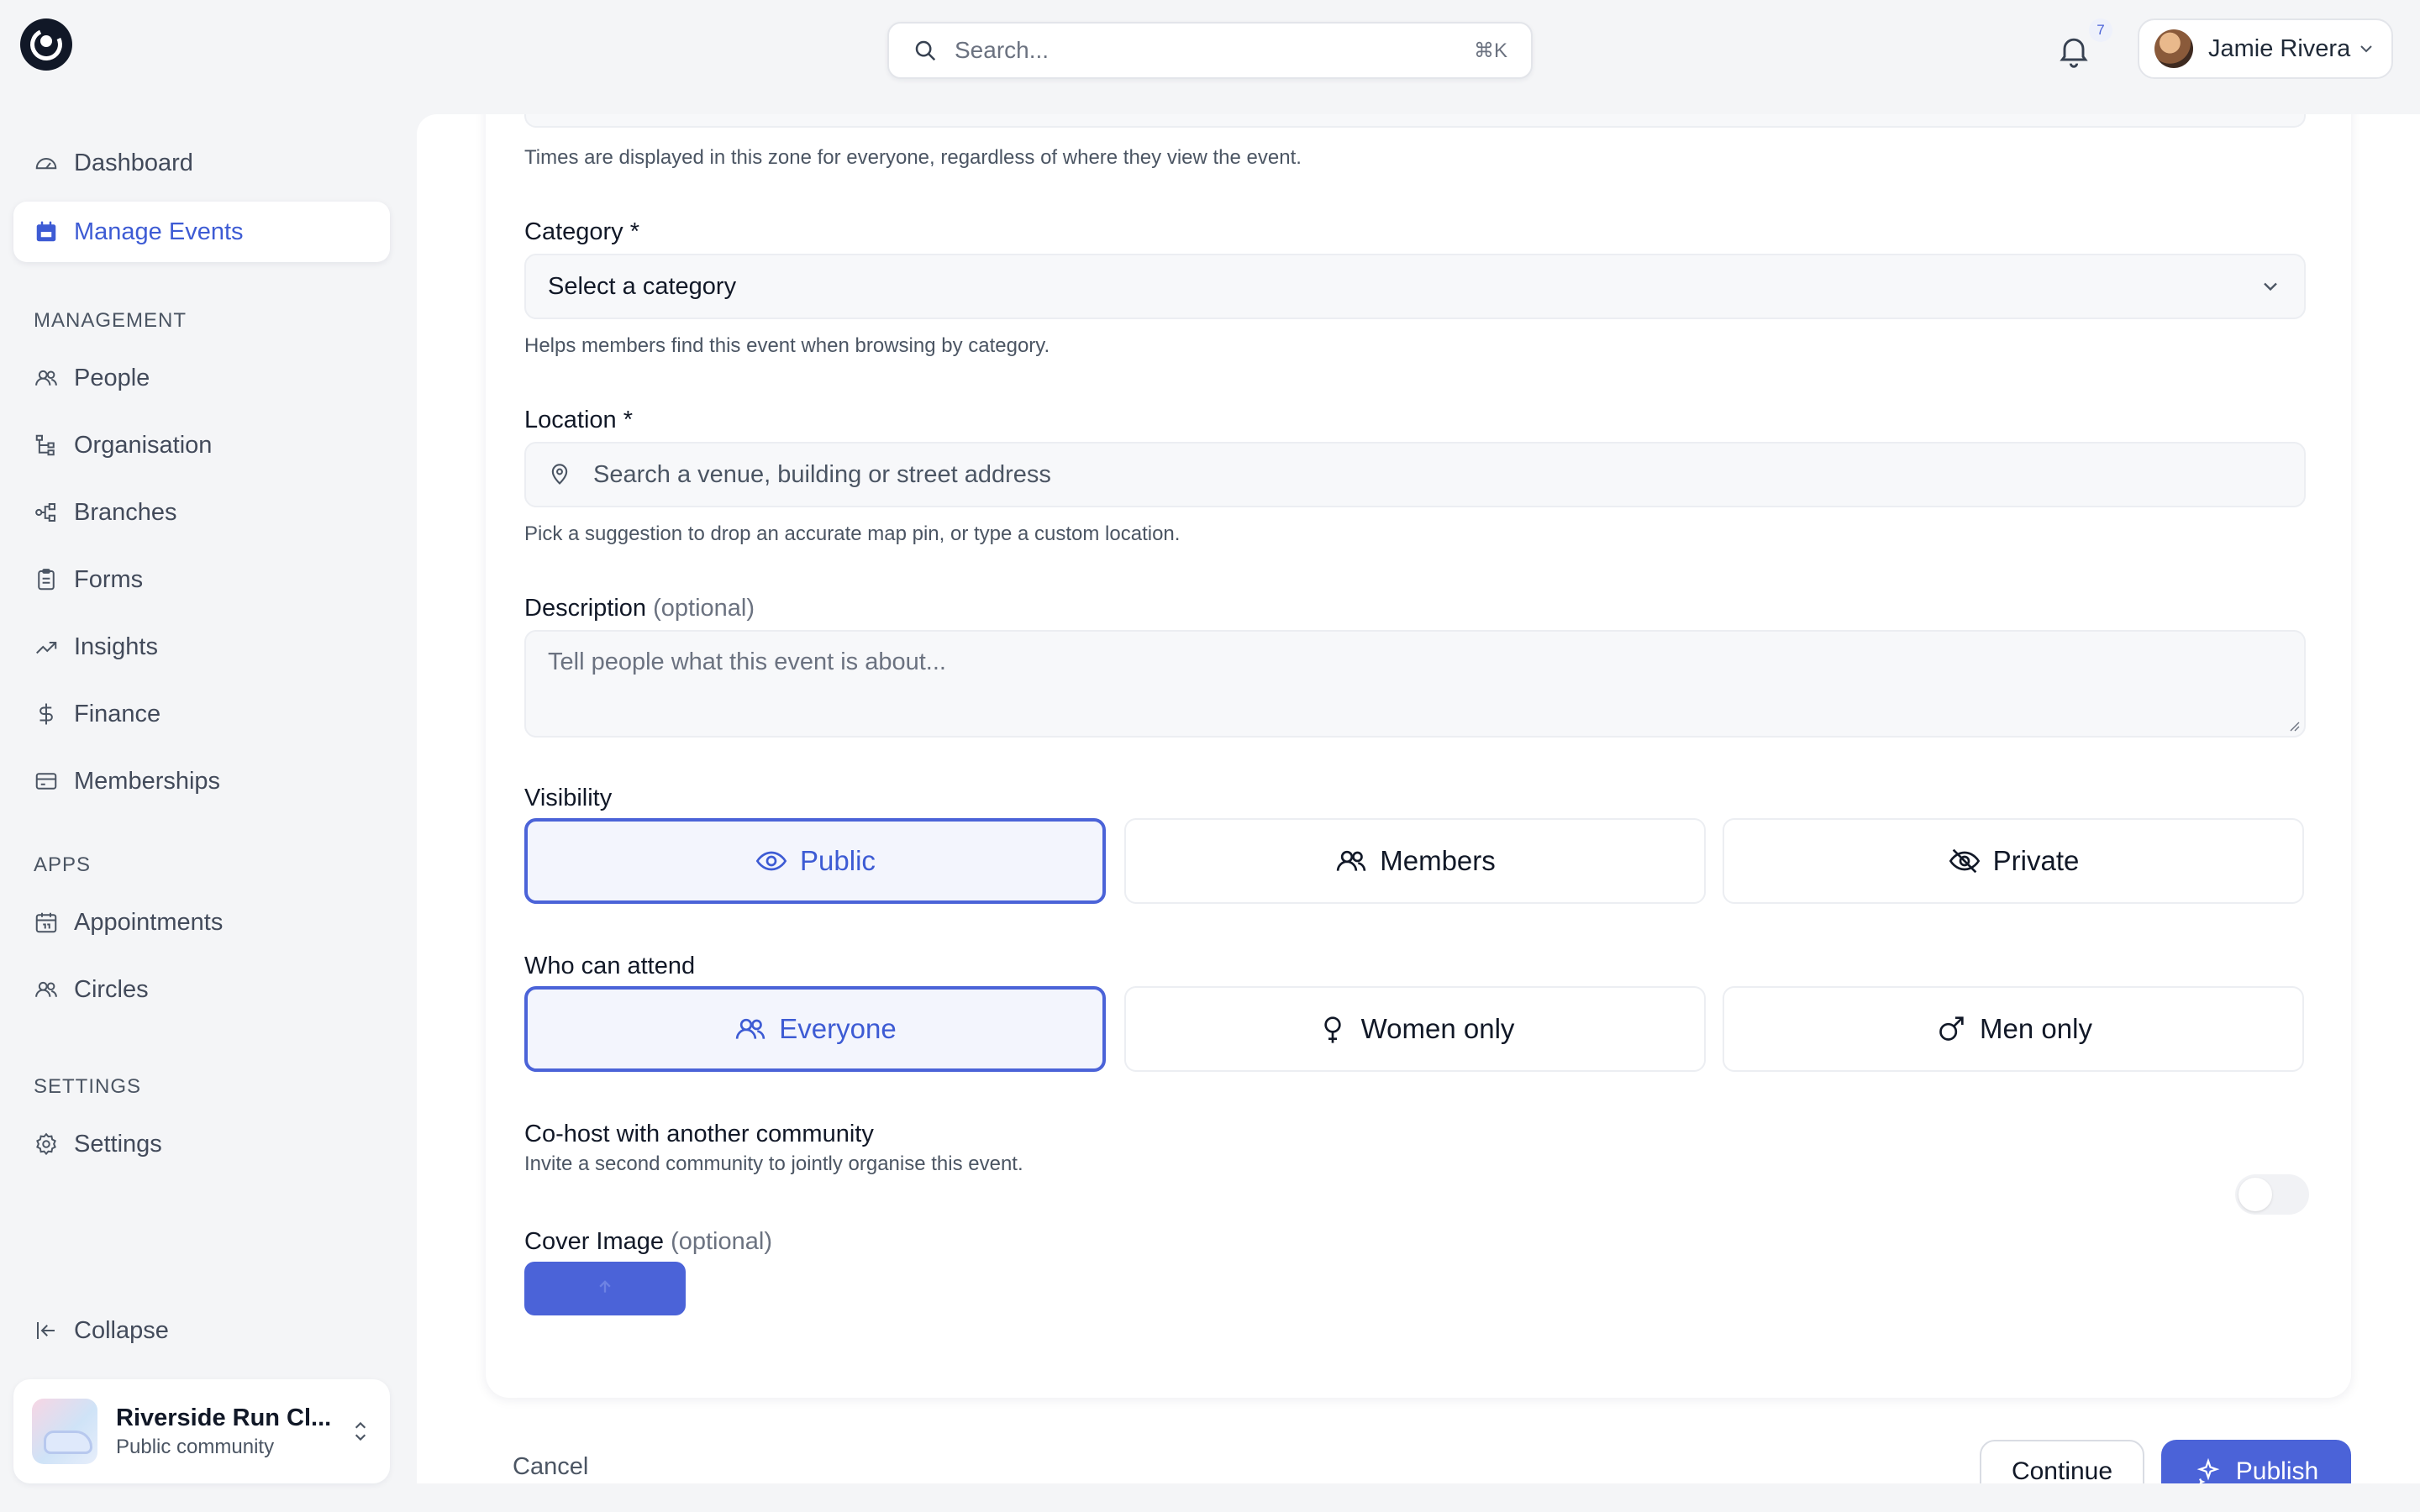 The image size is (2420, 1512). I want to click on section-label-settings: SETTINGS, so click(88, 1086).